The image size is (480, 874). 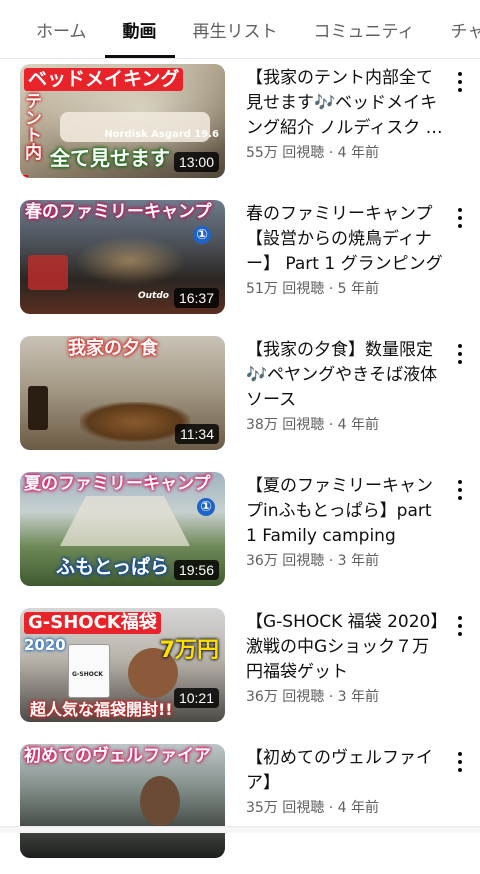 I want to click on thumbnail-title-text: G-SHOCK福袋, so click(x=92, y=623).